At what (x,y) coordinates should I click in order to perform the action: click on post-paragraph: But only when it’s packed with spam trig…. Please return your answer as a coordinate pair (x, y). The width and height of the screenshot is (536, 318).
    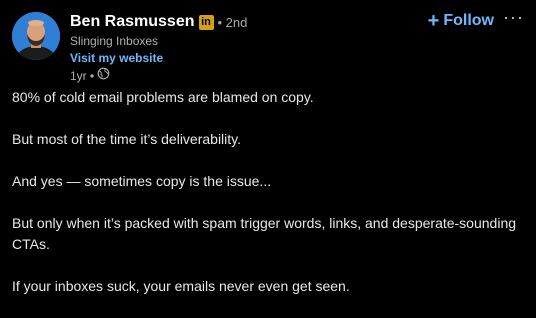
    Looking at the image, I should click on (264, 233).